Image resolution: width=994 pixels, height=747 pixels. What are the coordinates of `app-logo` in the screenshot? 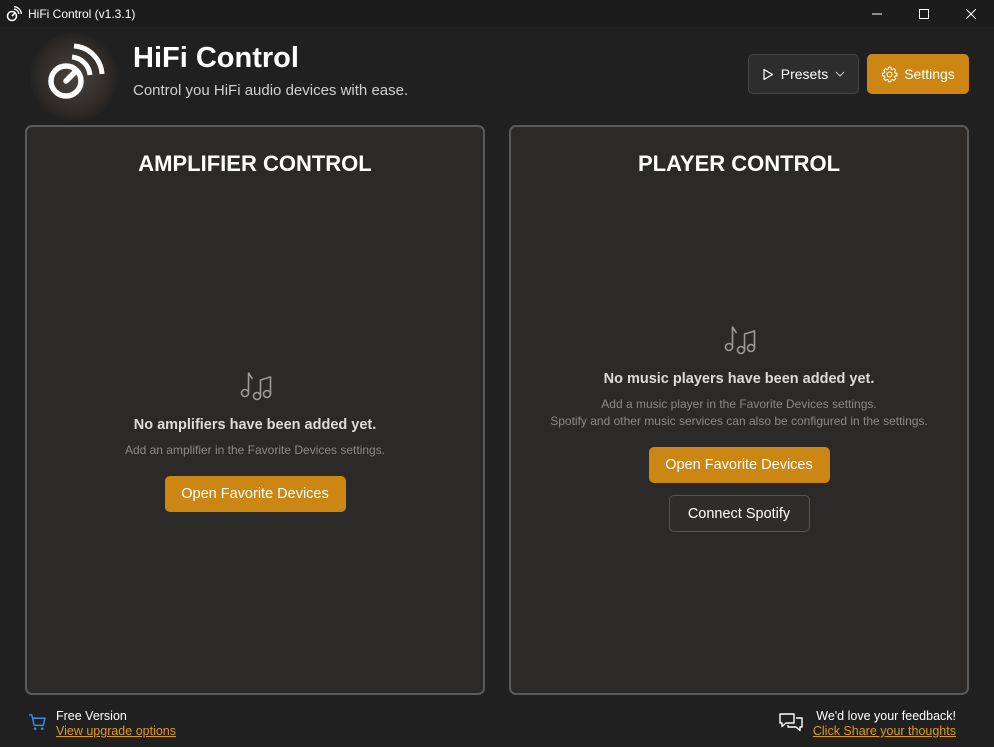 It's located at (74, 77).